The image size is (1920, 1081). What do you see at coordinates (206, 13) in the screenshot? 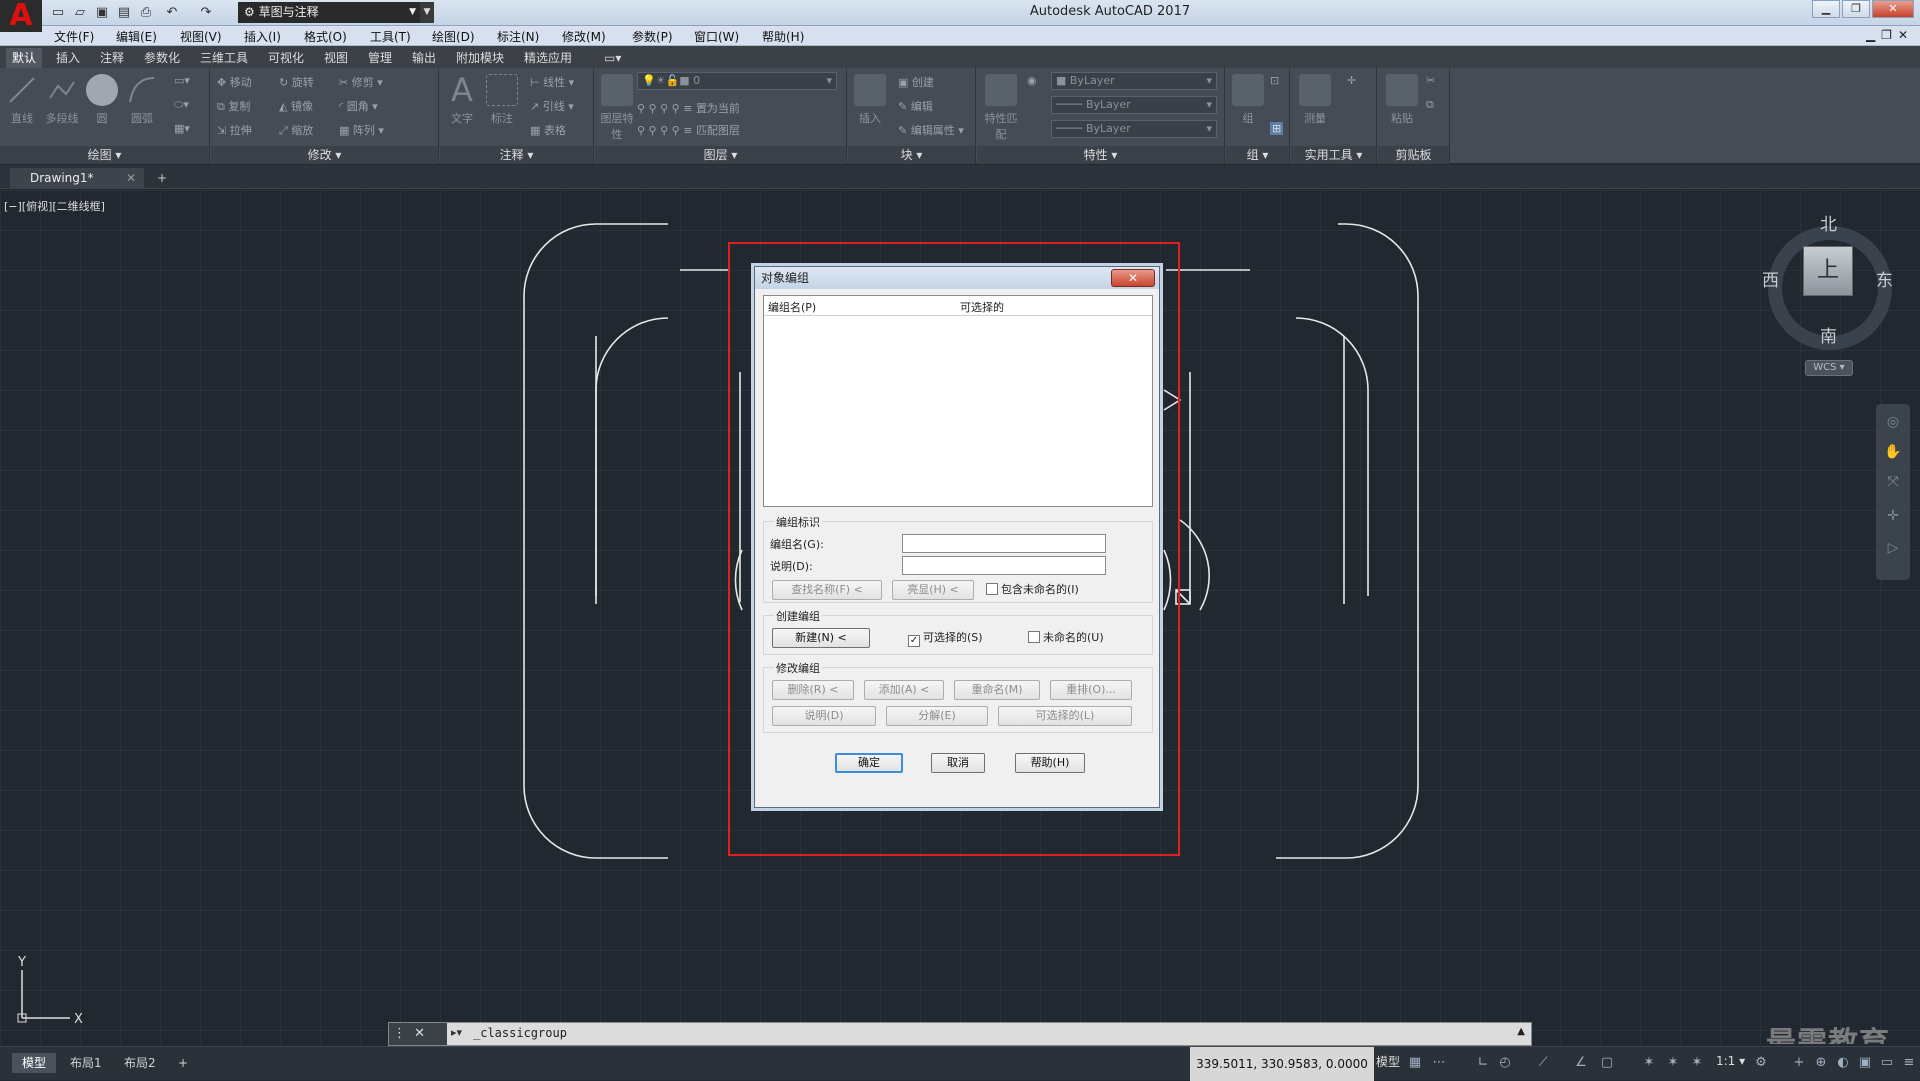
I see `redo-icon: ↷` at bounding box center [206, 13].